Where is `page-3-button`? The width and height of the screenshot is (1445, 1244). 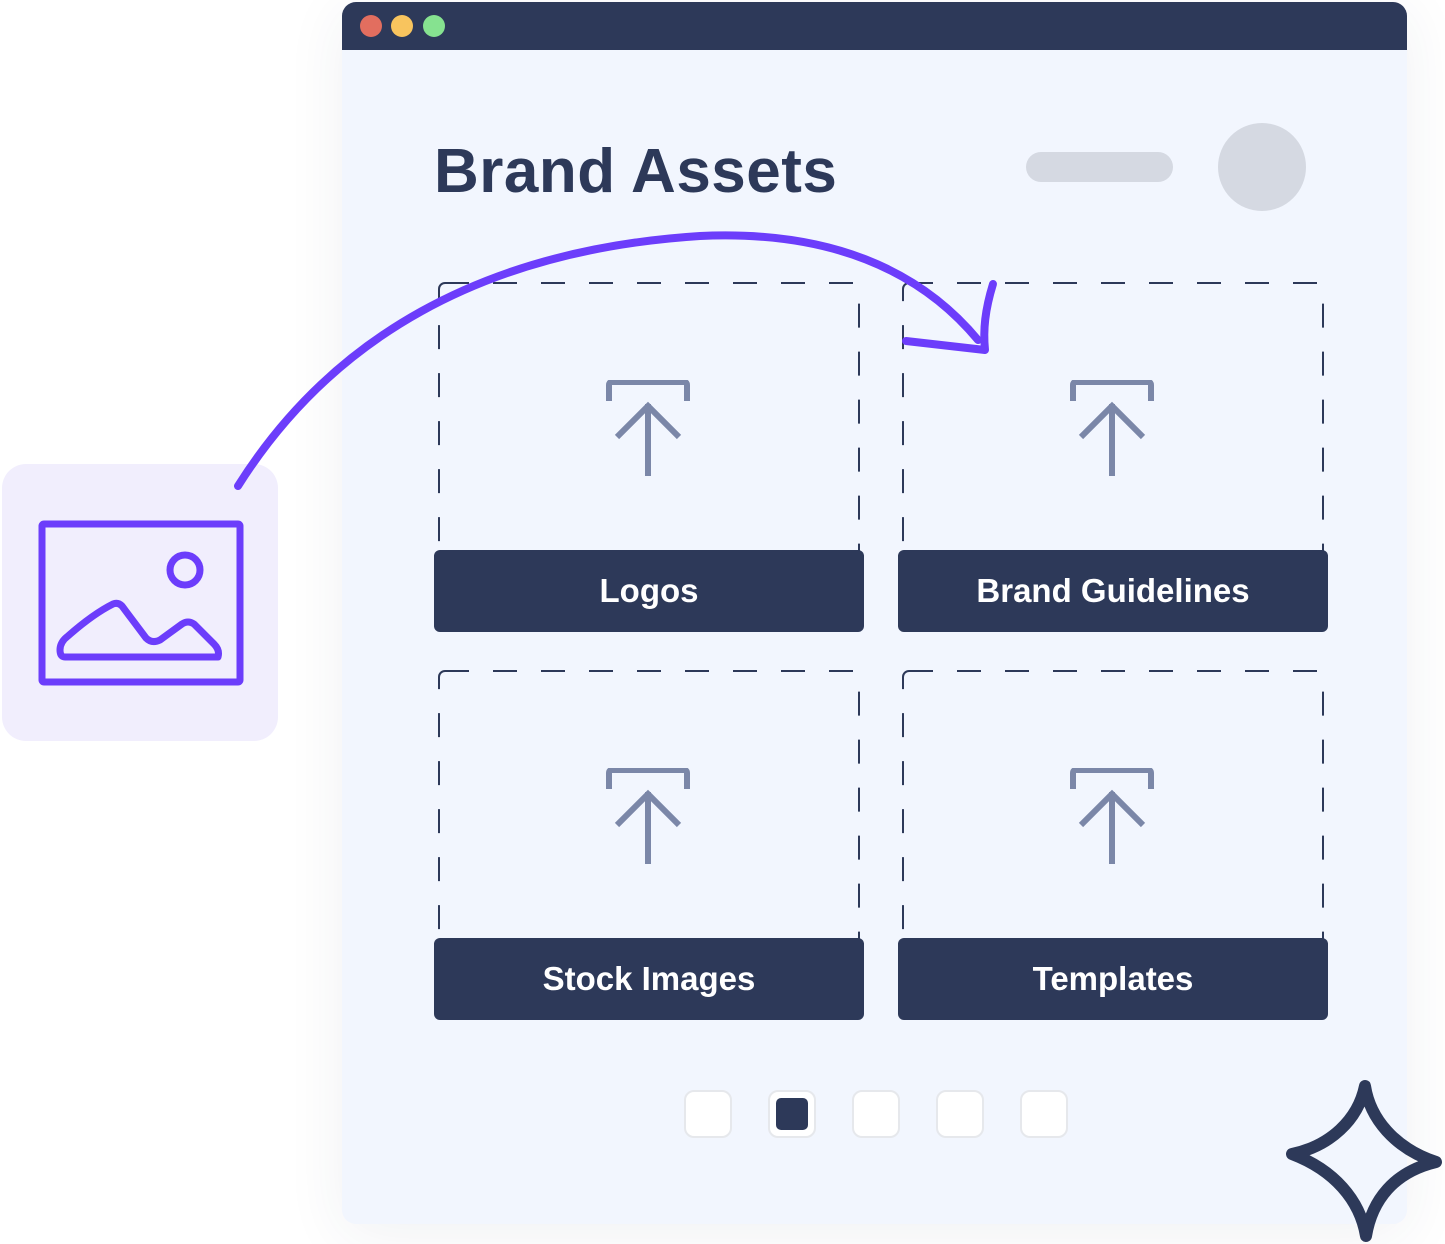
page-3-button is located at coordinates (876, 1114).